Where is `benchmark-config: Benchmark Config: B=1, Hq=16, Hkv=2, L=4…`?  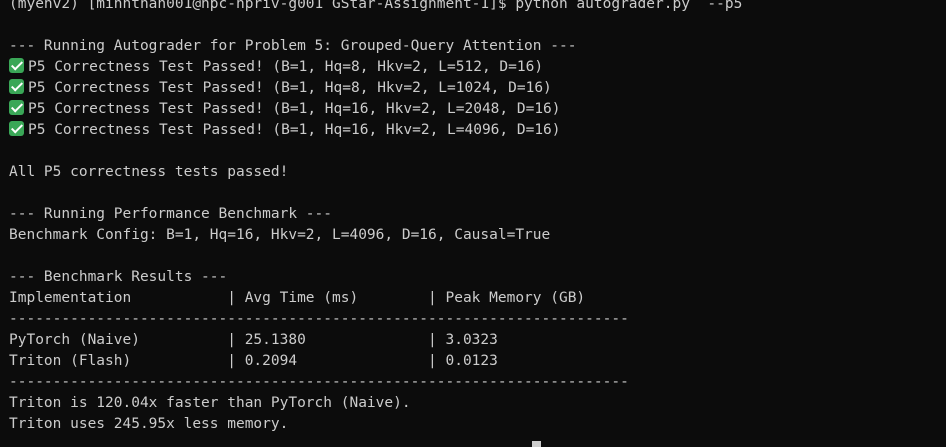 benchmark-config: Benchmark Config: B=1, Hq=16, Hkv=2, L=4… is located at coordinates (280, 235).